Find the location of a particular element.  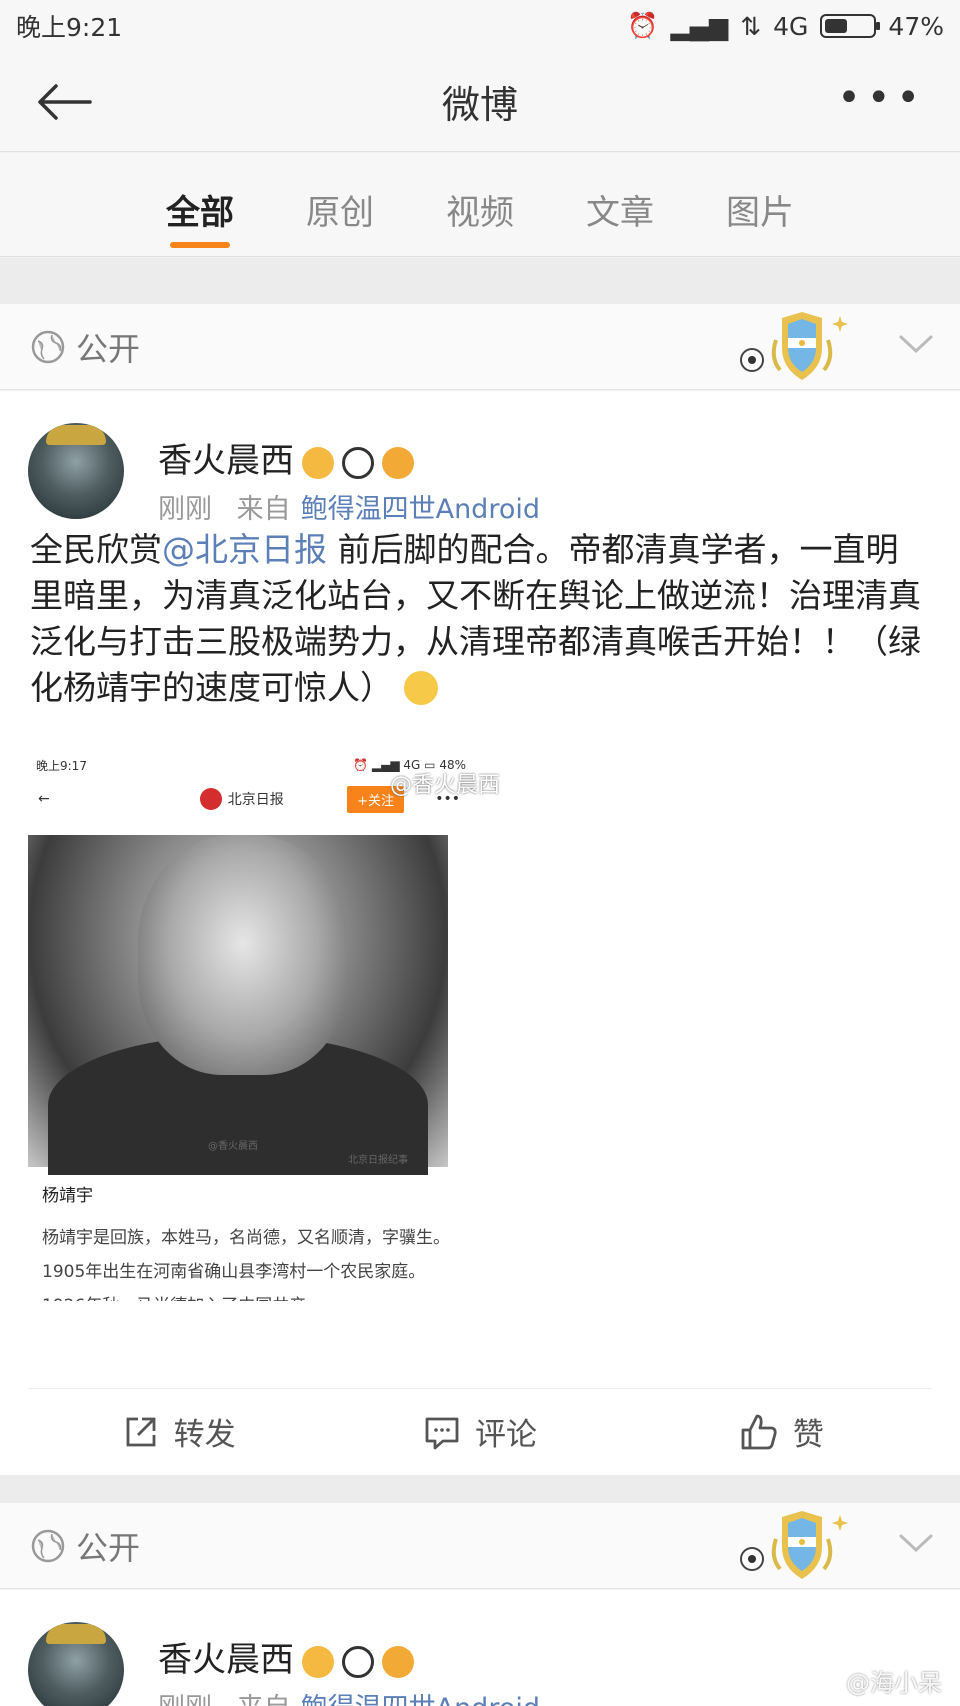

caption-title: 杨靖宇 is located at coordinates (67, 1196).